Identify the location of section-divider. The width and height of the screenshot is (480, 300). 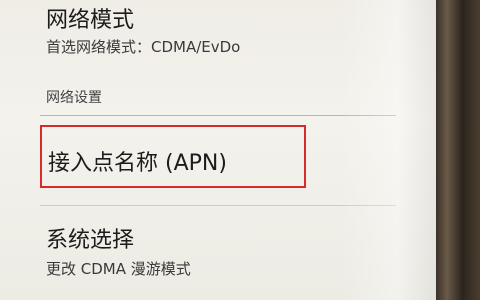
(218, 115).